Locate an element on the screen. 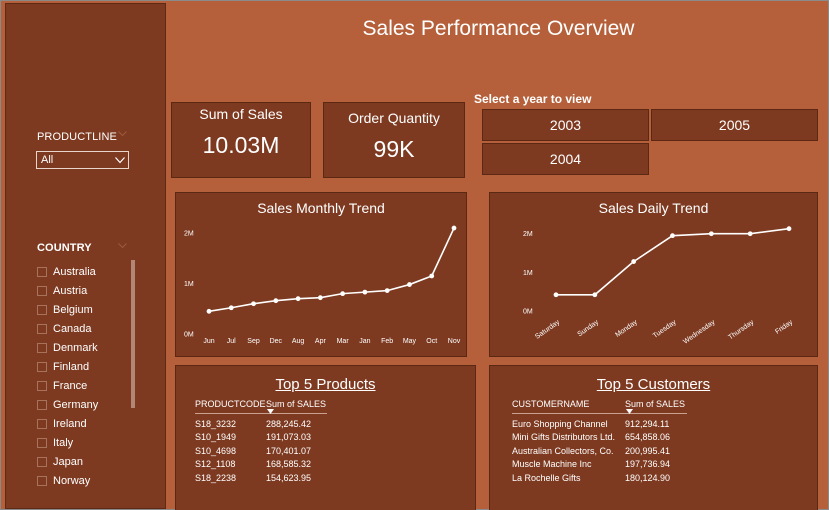 The width and height of the screenshot is (829, 510). table-cell-name: S10_4698 is located at coordinates (216, 450).